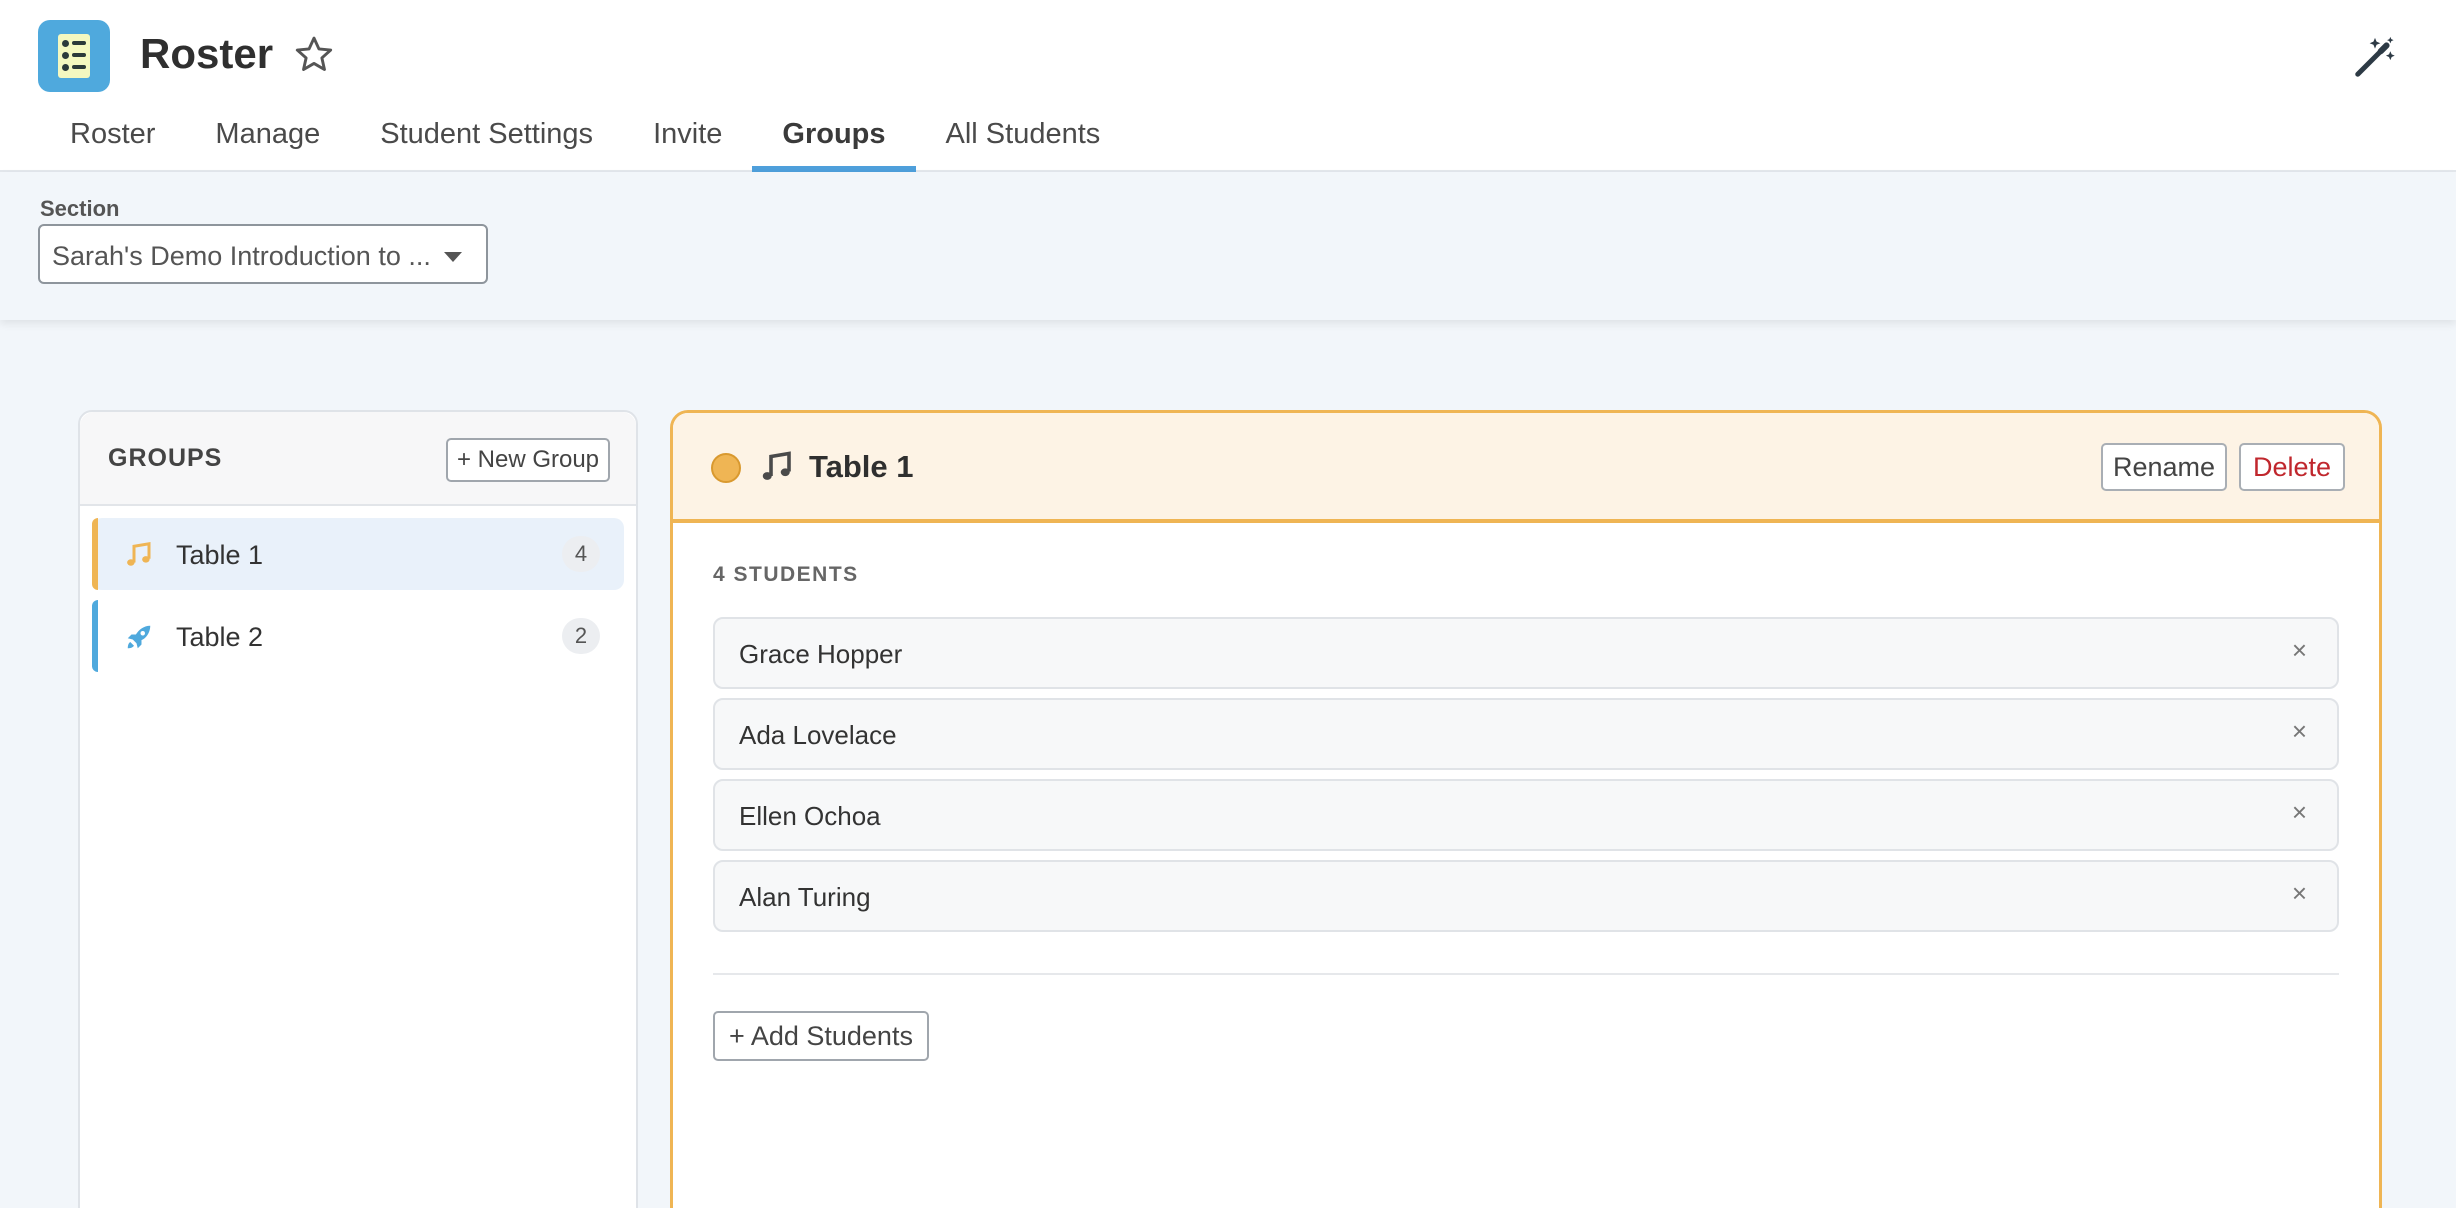 The image size is (2456, 1208). What do you see at coordinates (1526, 734) in the screenshot?
I see `student-row: Ada Lovelace ×` at bounding box center [1526, 734].